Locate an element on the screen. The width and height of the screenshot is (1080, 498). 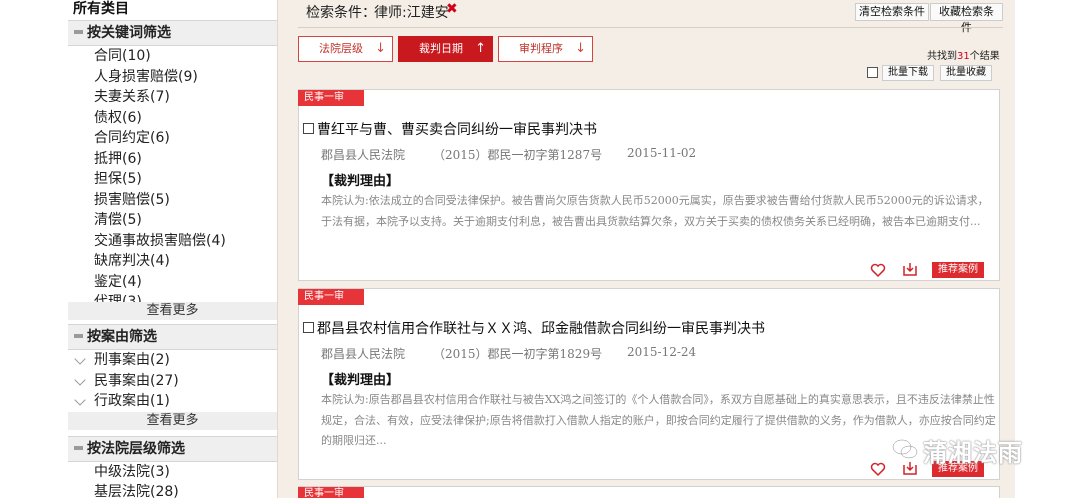
save-criteria-button: 收藏检索条件 is located at coordinates (966, 18).